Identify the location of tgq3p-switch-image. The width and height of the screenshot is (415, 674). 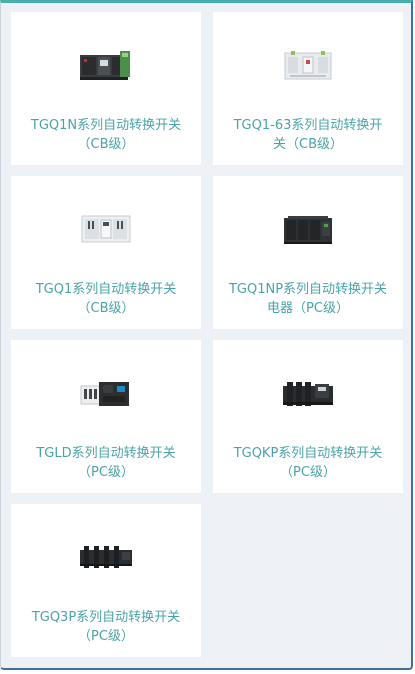
(106, 556).